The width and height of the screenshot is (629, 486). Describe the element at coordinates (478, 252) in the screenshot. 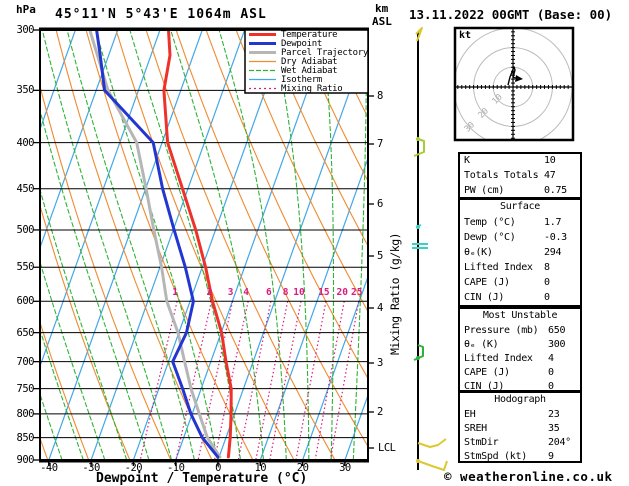

I see `table-row-label: θₑ(K)` at that location.